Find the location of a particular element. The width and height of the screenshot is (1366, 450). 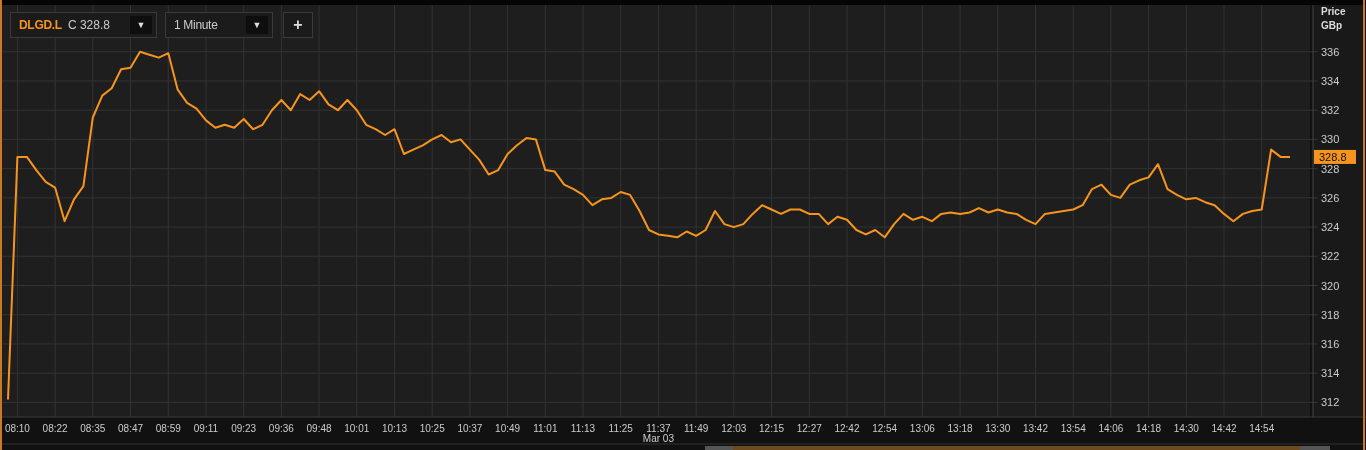

x-tick-label: 08:22 is located at coordinates (55, 428).